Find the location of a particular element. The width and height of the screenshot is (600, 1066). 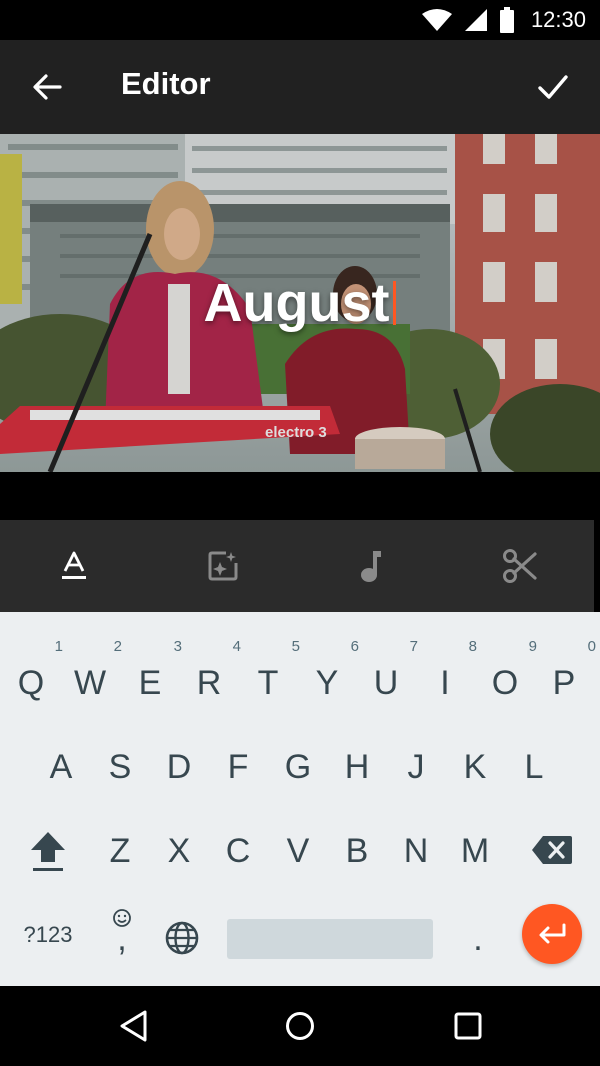

text-cursor is located at coordinates (395, 303).